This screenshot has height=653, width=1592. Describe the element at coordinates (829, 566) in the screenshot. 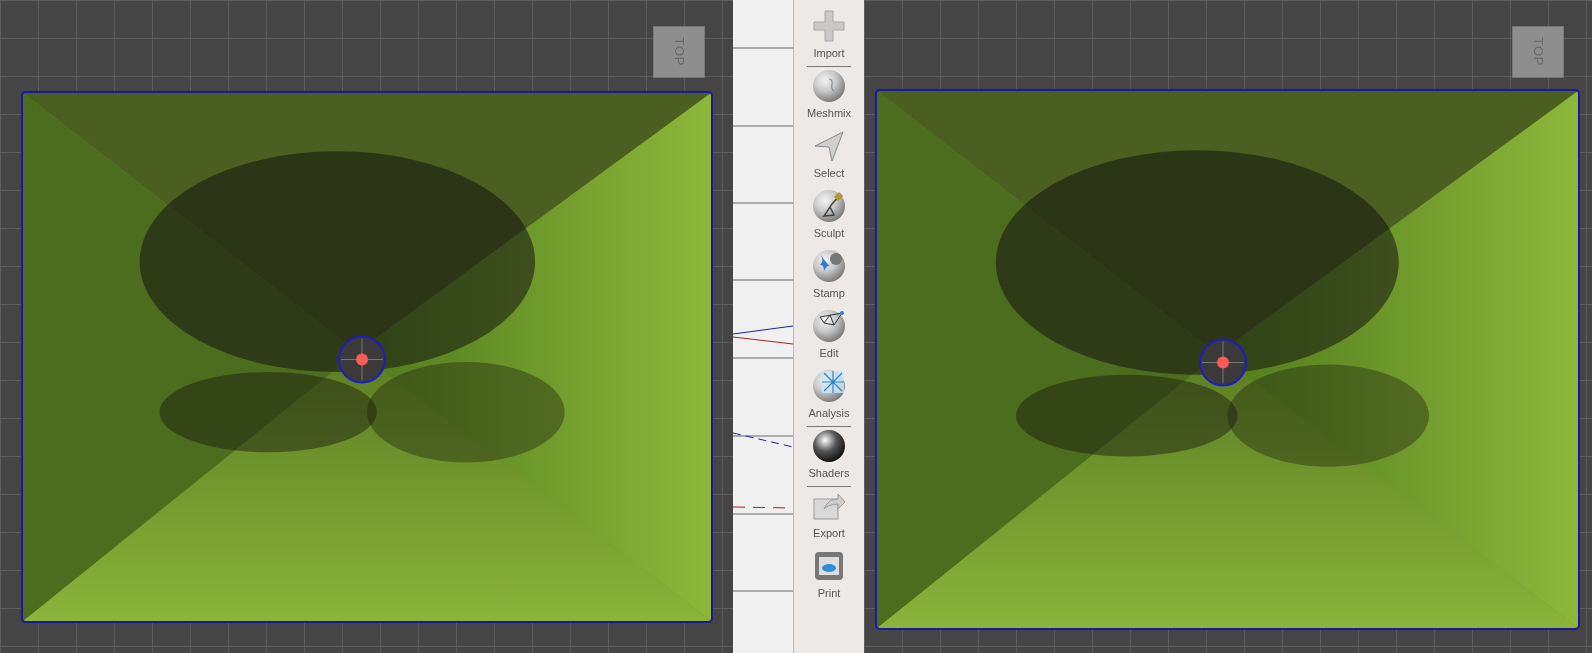

I see `print-tool-icon` at that location.